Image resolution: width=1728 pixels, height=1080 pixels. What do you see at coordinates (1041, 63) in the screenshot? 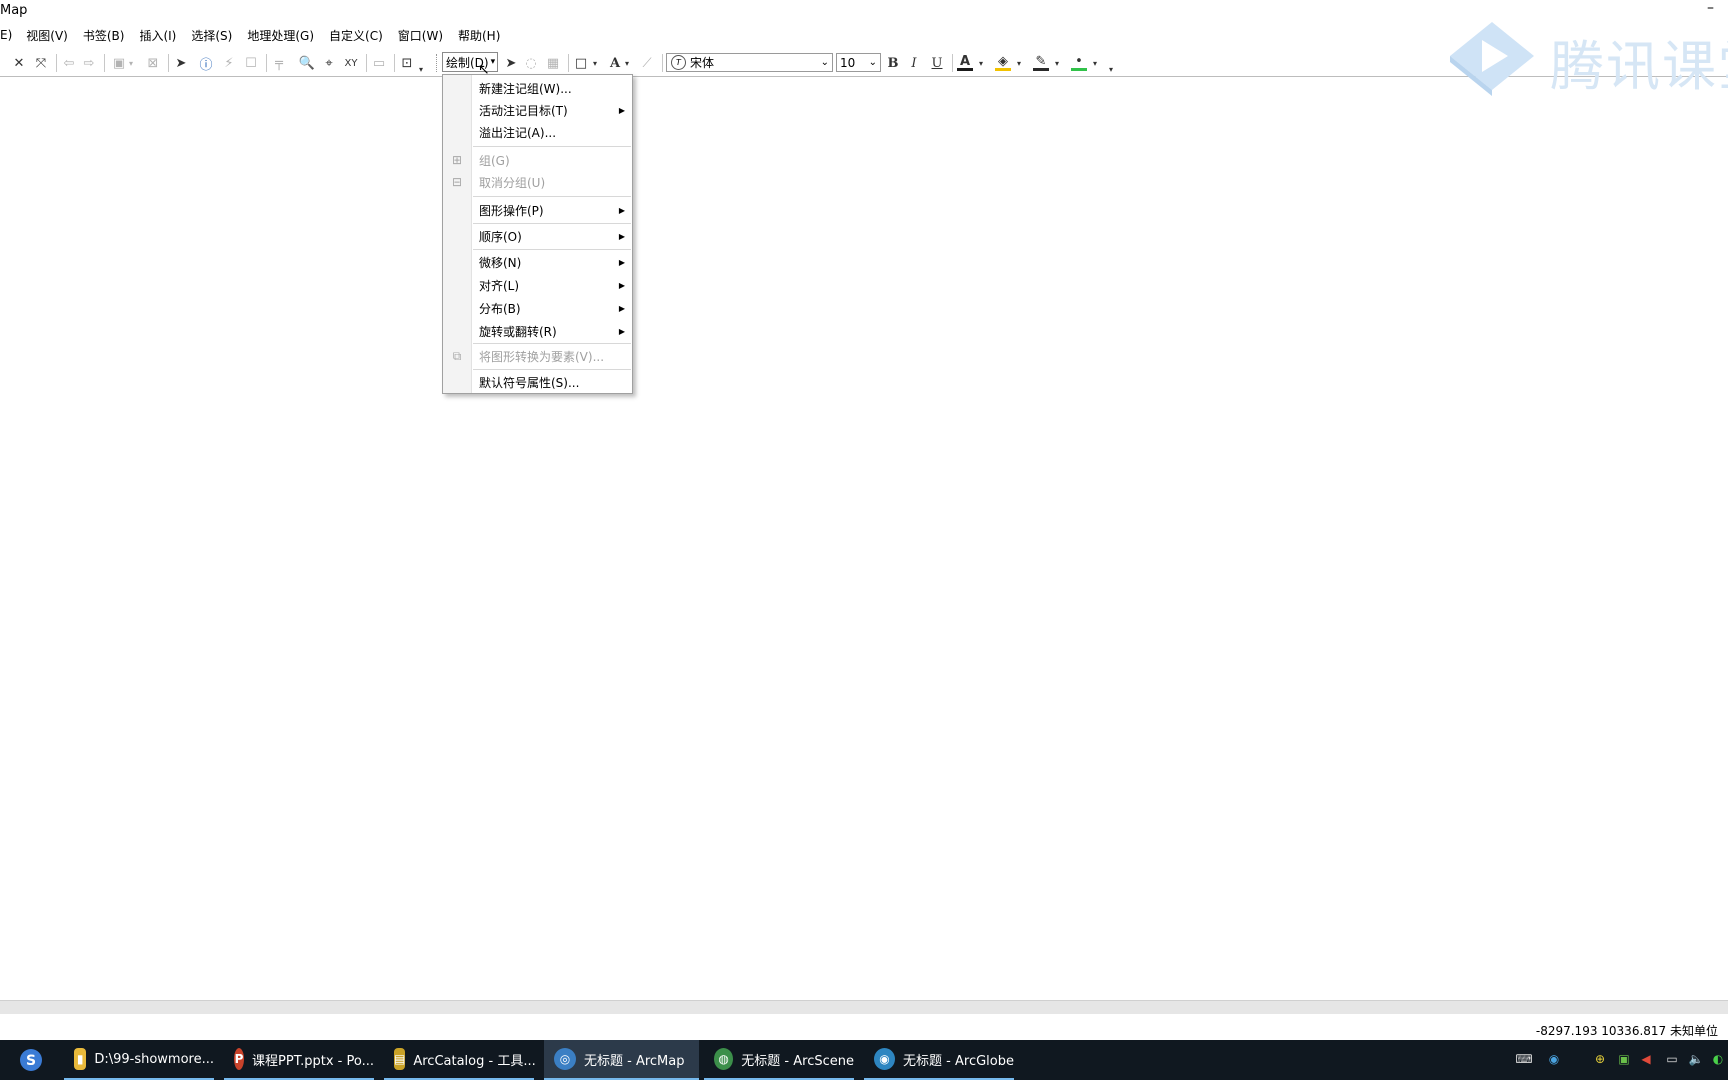
I see `line-color-icon: ✎` at bounding box center [1041, 63].